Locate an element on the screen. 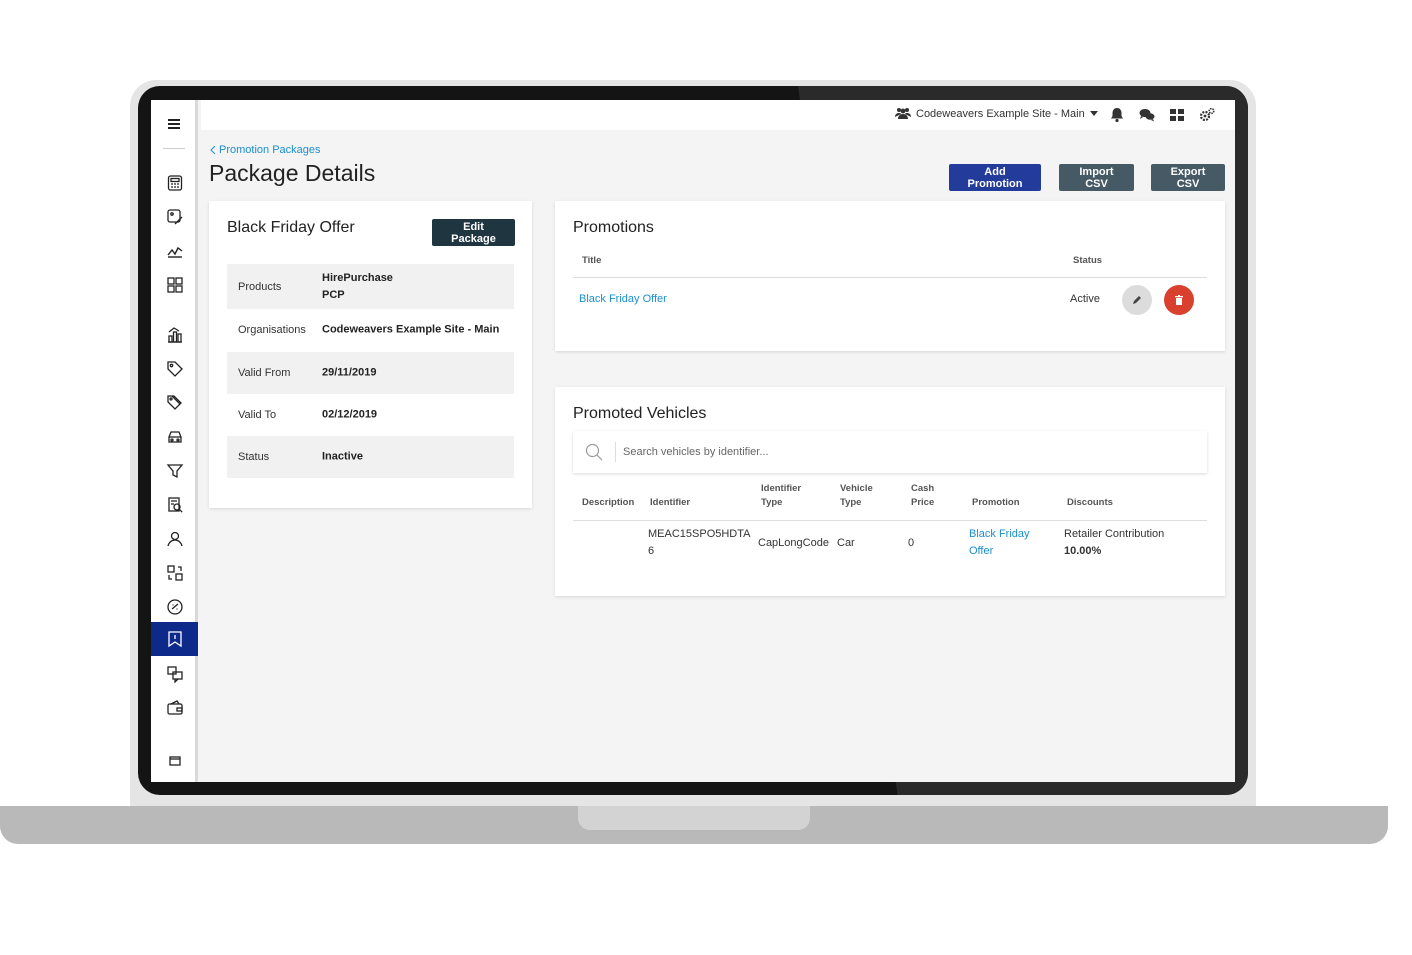 The height and width of the screenshot is (955, 1412). column-header-promotion: Promotion is located at coordinates (996, 502).